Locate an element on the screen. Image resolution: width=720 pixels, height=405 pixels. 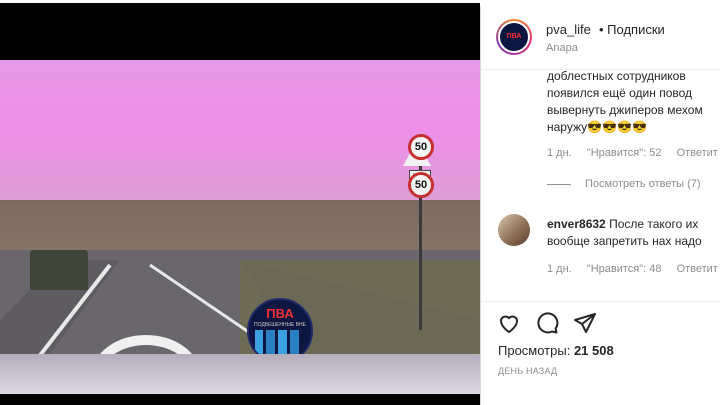
logo-subtext: ПОДВЕШЕННЫЕ ВНЕ is located at coordinates (280, 325).